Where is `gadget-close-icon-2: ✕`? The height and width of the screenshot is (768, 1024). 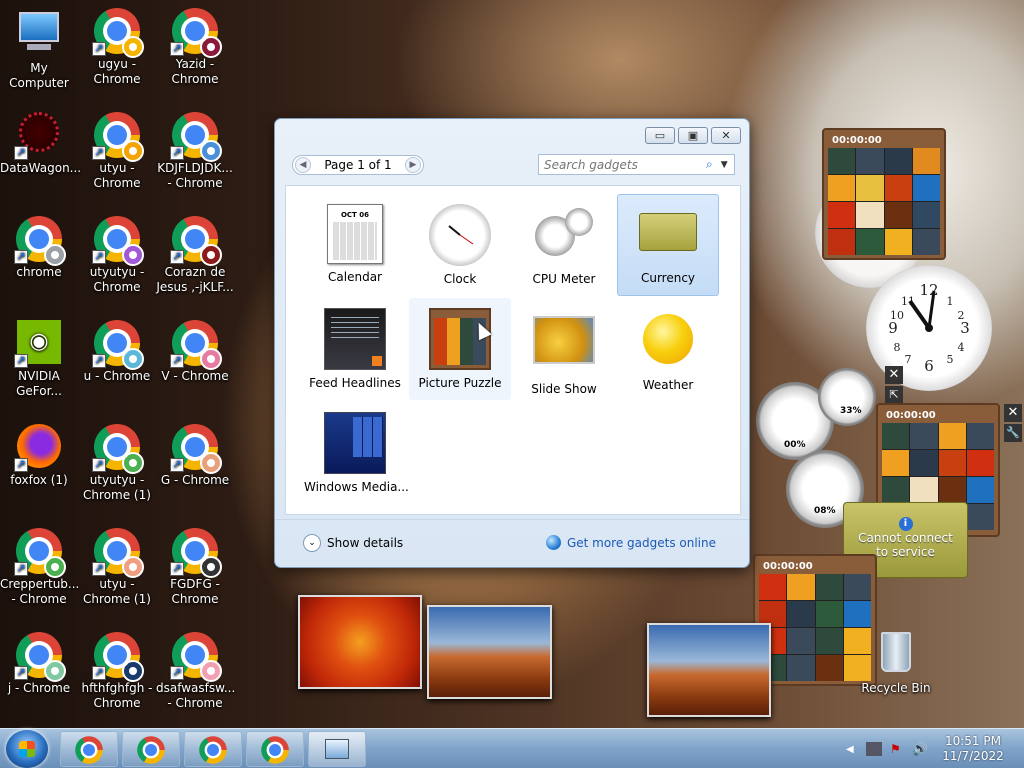
gadget-close-icon-2: ✕ is located at coordinates (1013, 413).